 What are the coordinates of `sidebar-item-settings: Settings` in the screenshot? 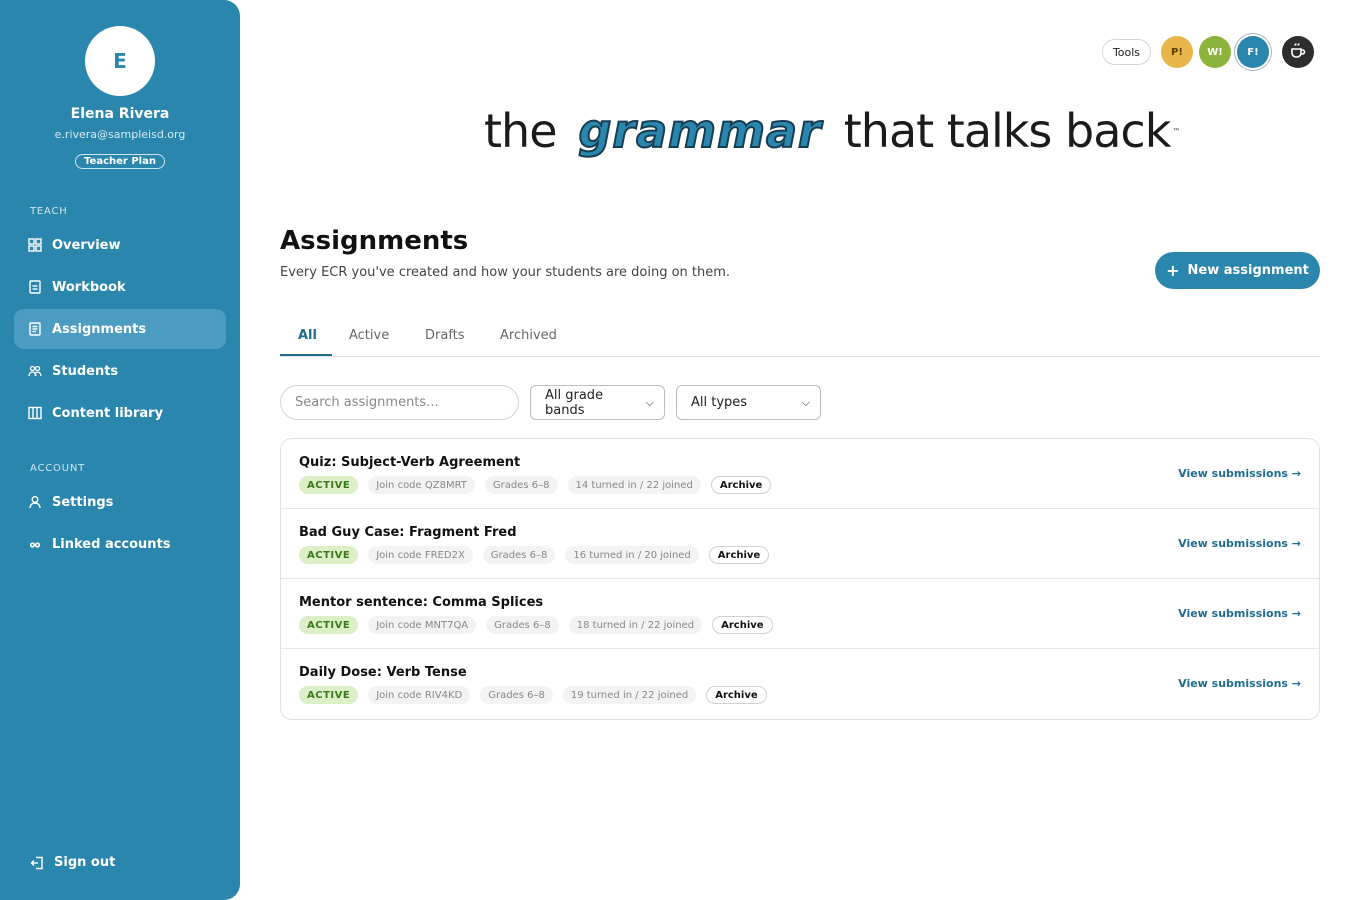 It's located at (120, 502).